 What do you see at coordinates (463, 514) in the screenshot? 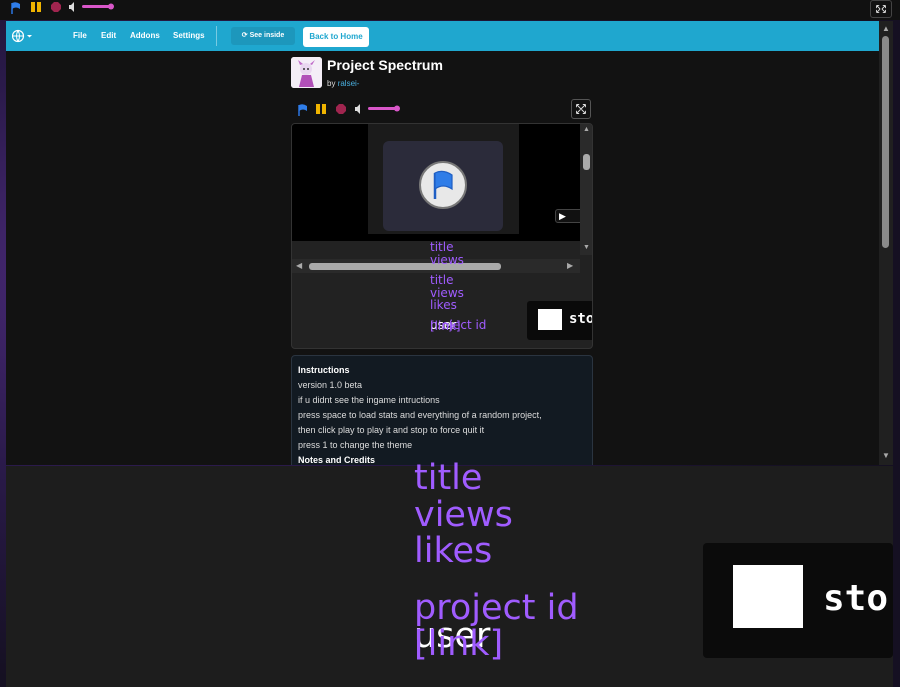
I see `big-stat-views: views` at bounding box center [463, 514].